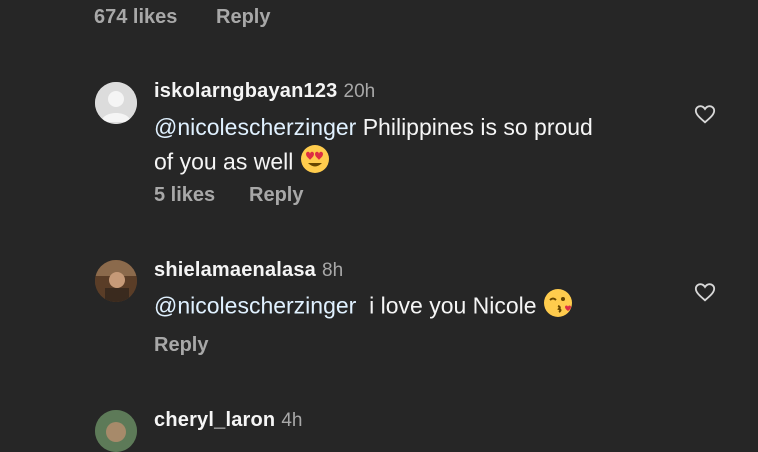 The height and width of the screenshot is (452, 758). I want to click on heart-eyes-emoji-icon, so click(315, 163).